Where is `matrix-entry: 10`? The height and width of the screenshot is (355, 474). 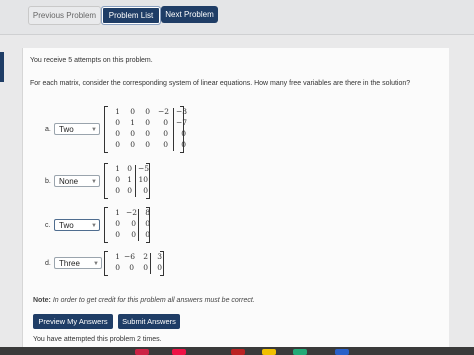
matrix-entry: 10 is located at coordinates (143, 179).